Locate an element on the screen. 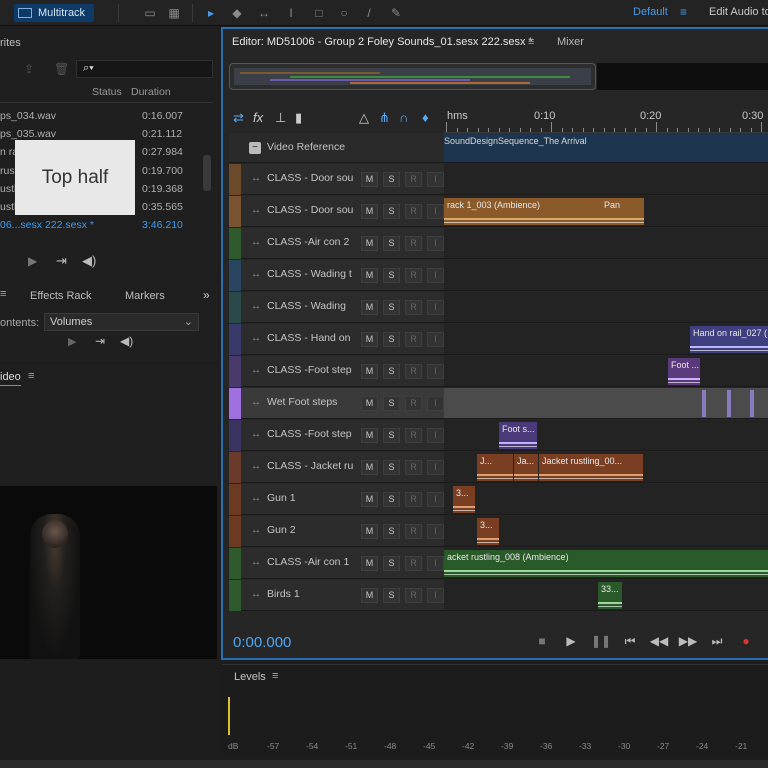  track-name: Wet Foot steps is located at coordinates (310, 402).